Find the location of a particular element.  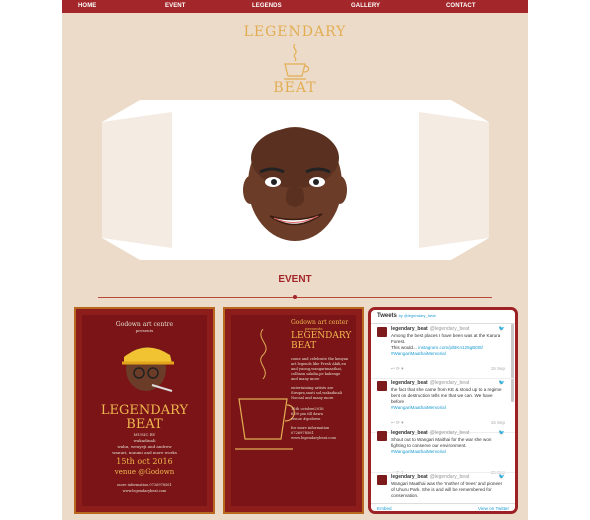

tweets-header: Tweets by @legendary_beat is located at coordinates (406, 316).